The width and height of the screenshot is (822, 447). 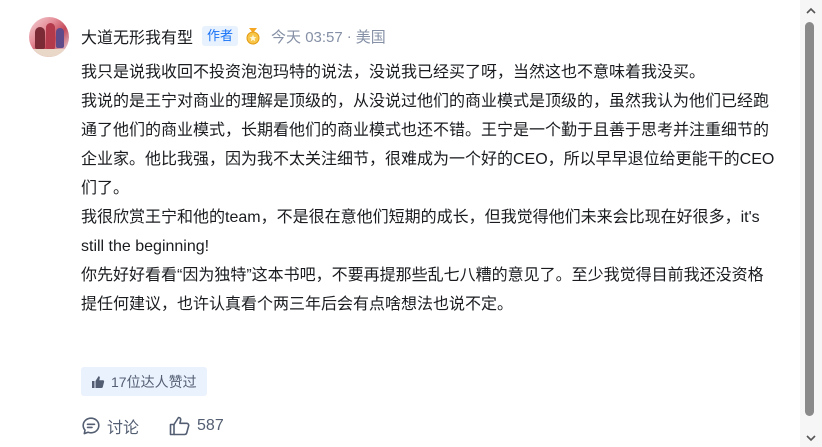 What do you see at coordinates (370, 37) in the screenshot?
I see `ip-location: 美国` at bounding box center [370, 37].